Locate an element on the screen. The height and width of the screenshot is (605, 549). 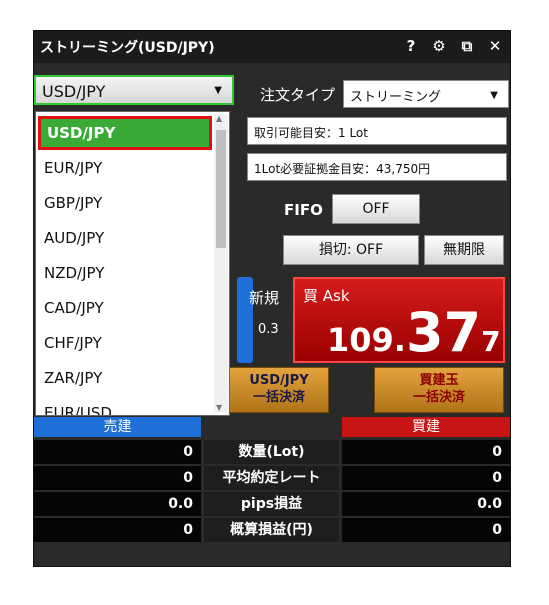
close-icon: ✕ is located at coordinates (495, 46).